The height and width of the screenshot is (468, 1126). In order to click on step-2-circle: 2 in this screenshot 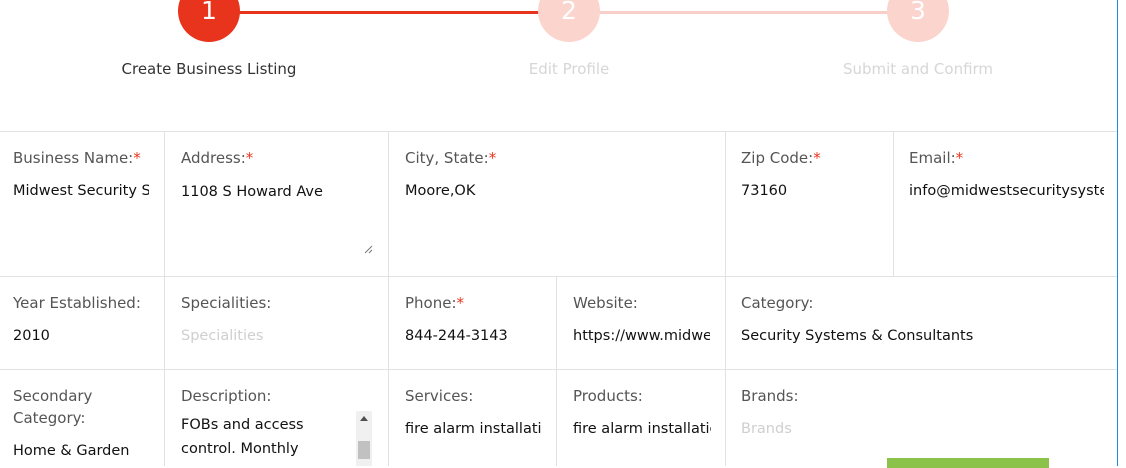, I will do `click(569, 21)`.